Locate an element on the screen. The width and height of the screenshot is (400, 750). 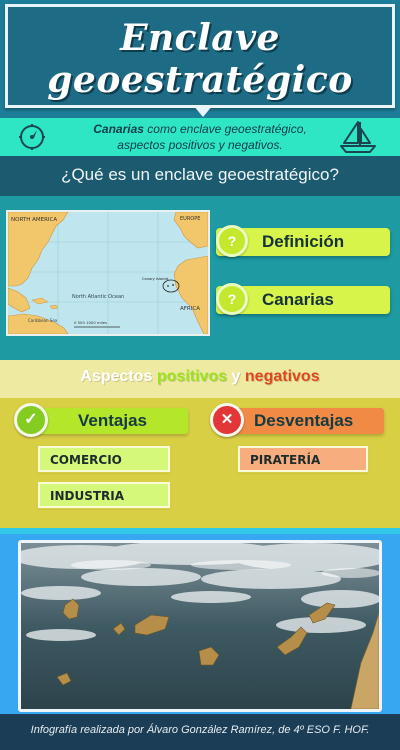
sailboat-icon is located at coordinates (358, 137).